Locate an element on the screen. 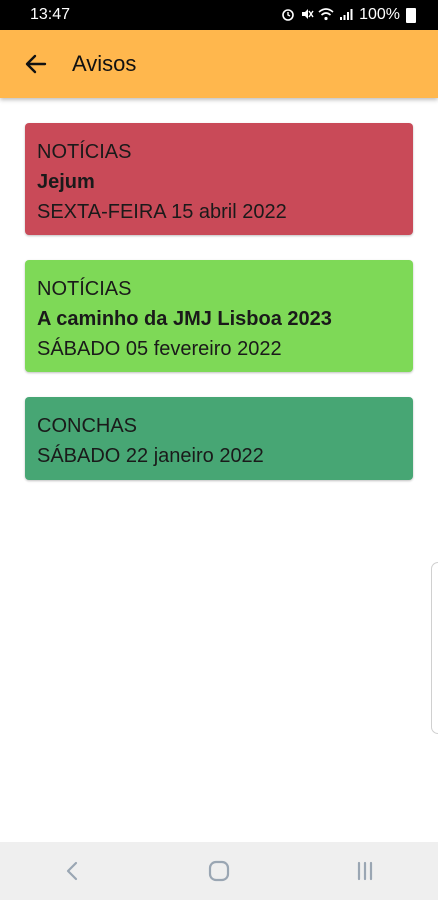  nav-back-button is located at coordinates (73, 871).